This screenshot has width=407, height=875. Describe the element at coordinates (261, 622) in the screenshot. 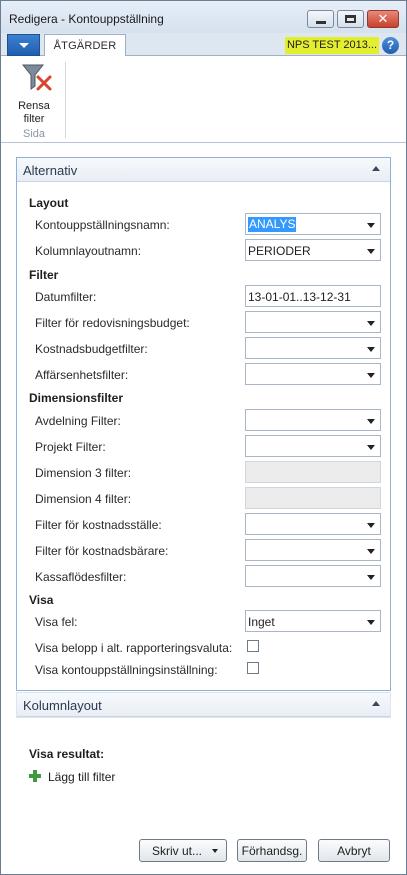

I see `show-error-value: Inget` at that location.